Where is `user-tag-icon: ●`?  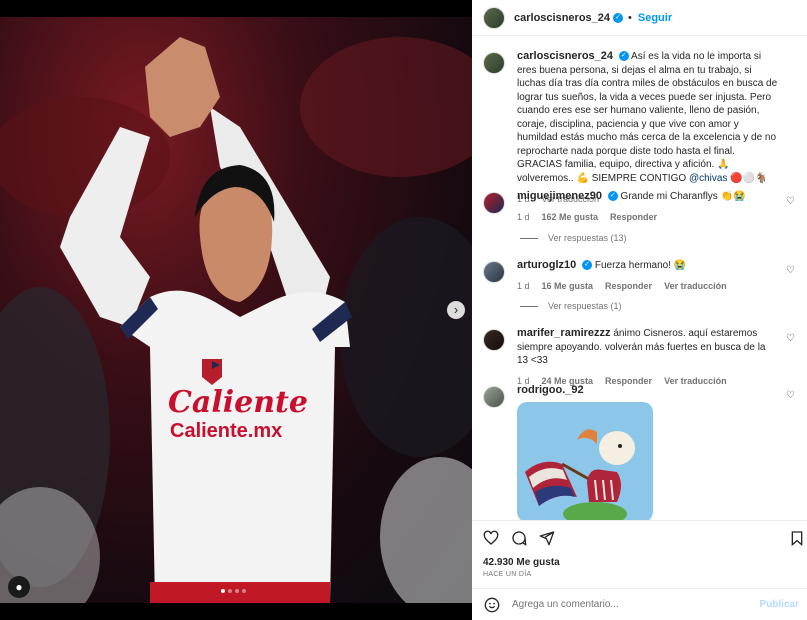 user-tag-icon: ● is located at coordinates (19, 587).